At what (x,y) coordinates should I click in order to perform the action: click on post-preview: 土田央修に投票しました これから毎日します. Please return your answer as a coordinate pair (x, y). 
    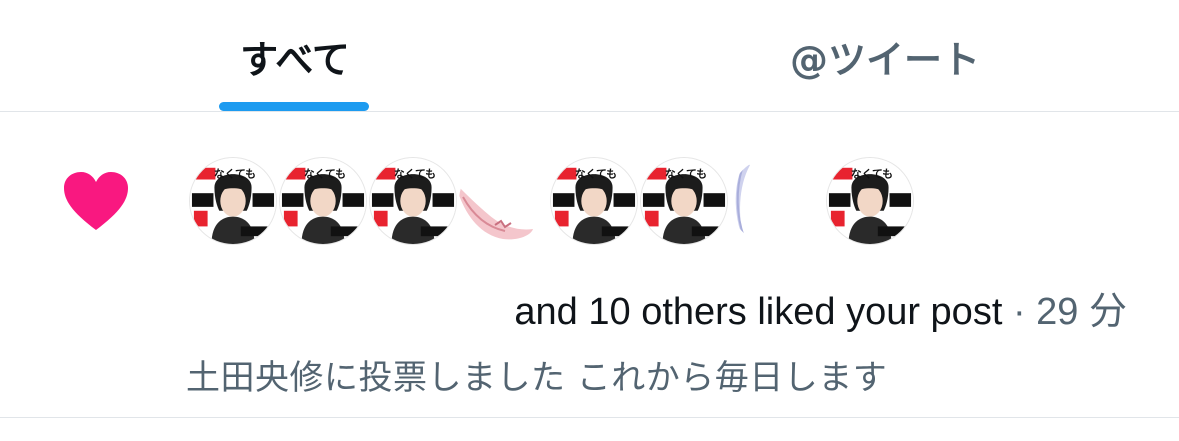
    Looking at the image, I should click on (537, 378).